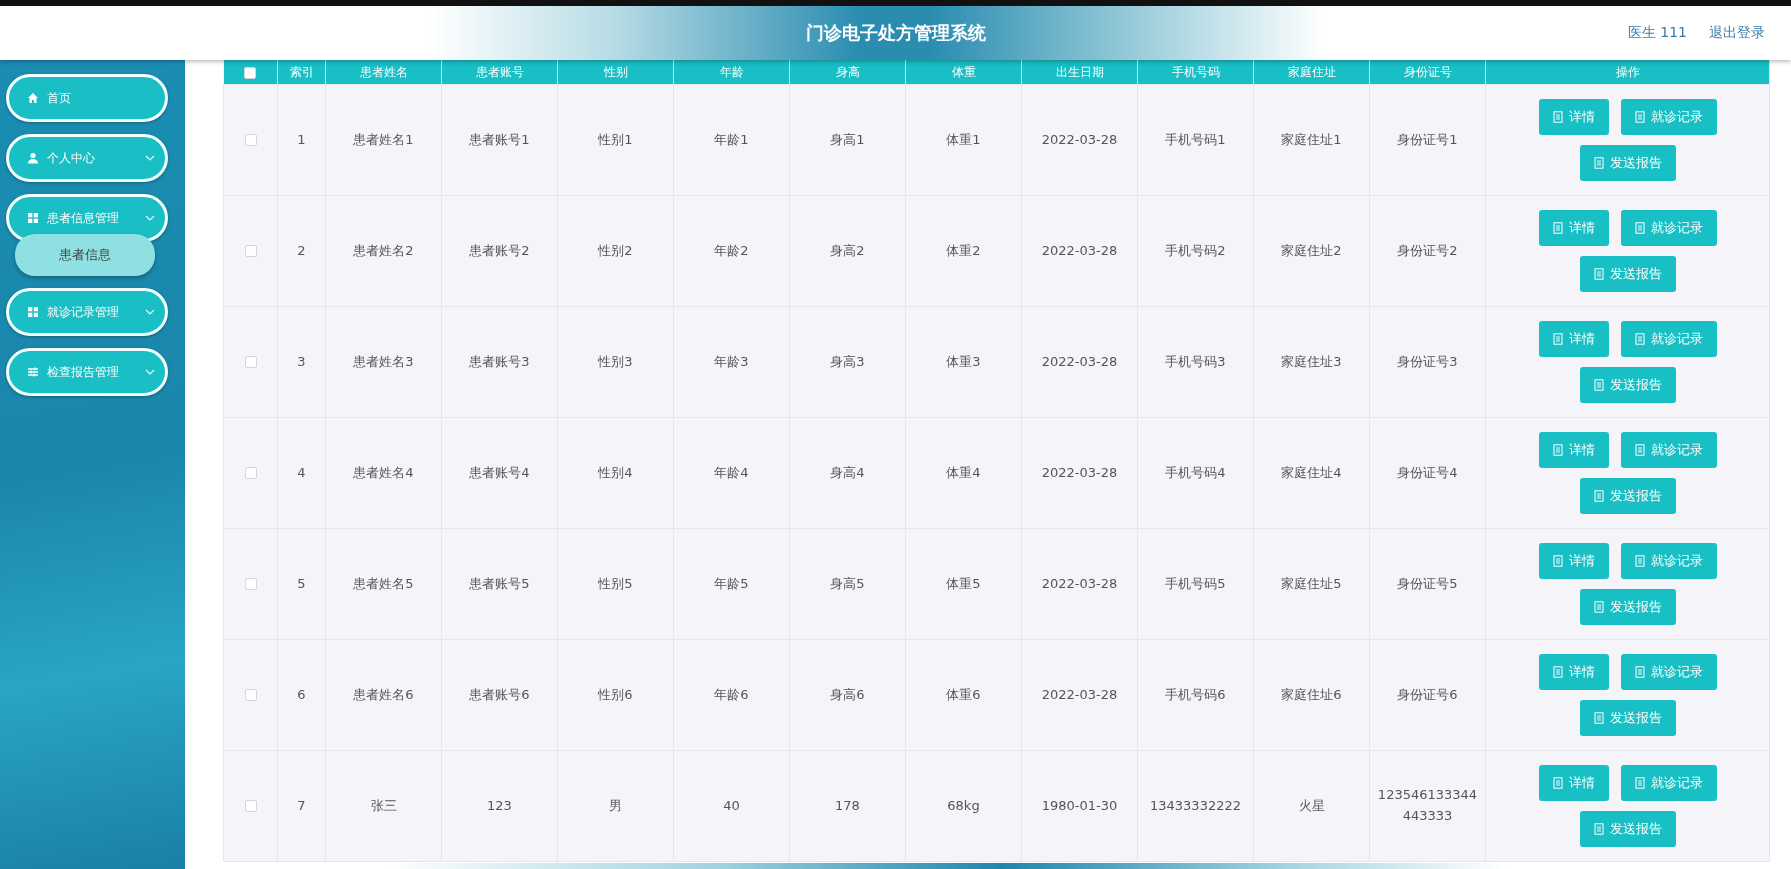  I want to click on table-cell: 1, so click(301, 139).